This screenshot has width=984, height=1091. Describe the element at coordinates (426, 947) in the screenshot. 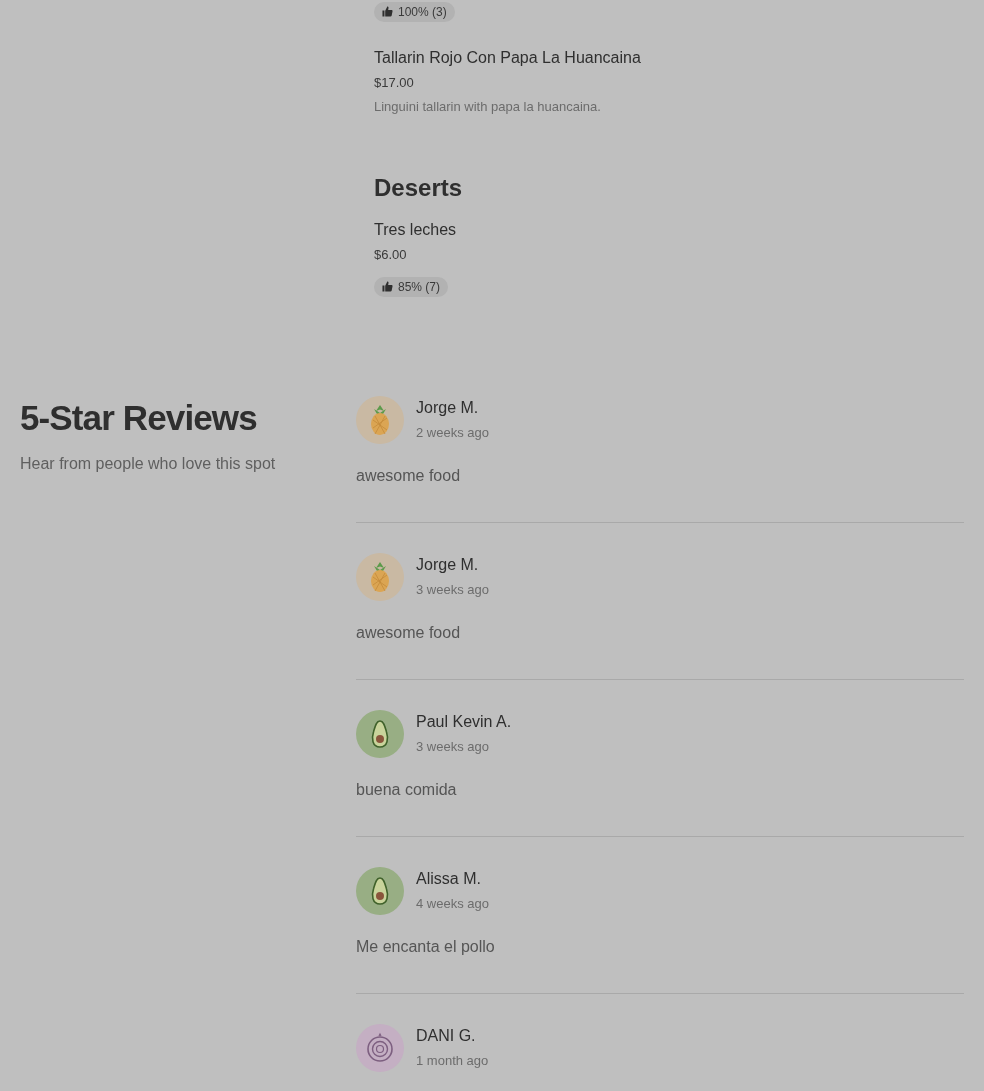

I see `review-text: Me encanta el pollo` at that location.